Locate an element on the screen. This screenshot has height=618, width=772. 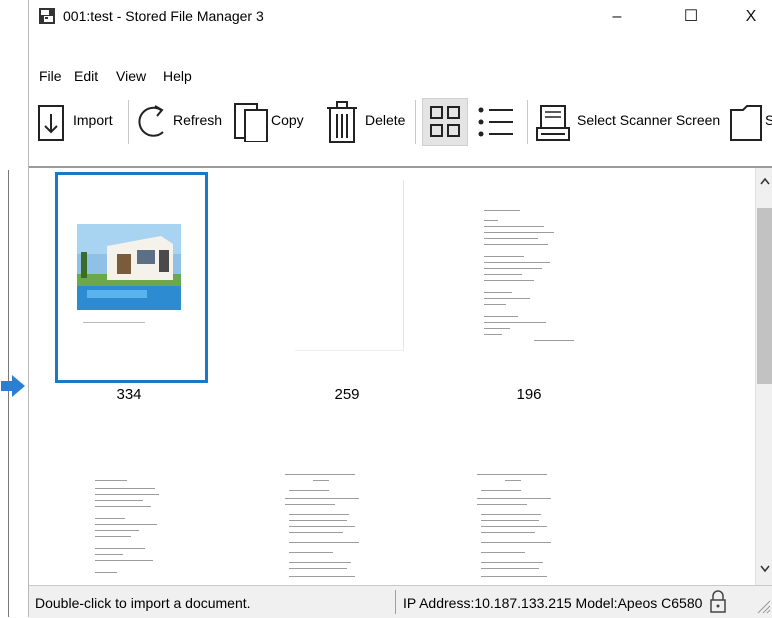
close-button: X is located at coordinates (750, 17).